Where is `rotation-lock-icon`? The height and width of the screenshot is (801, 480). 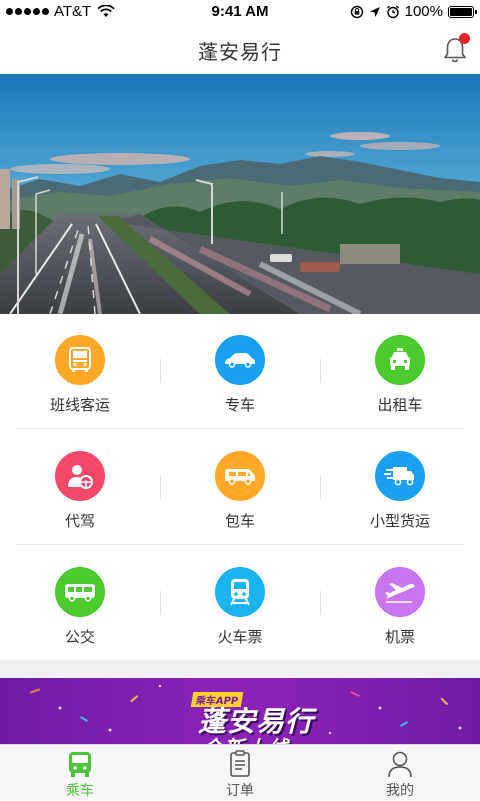
rotation-lock-icon is located at coordinates (356, 11).